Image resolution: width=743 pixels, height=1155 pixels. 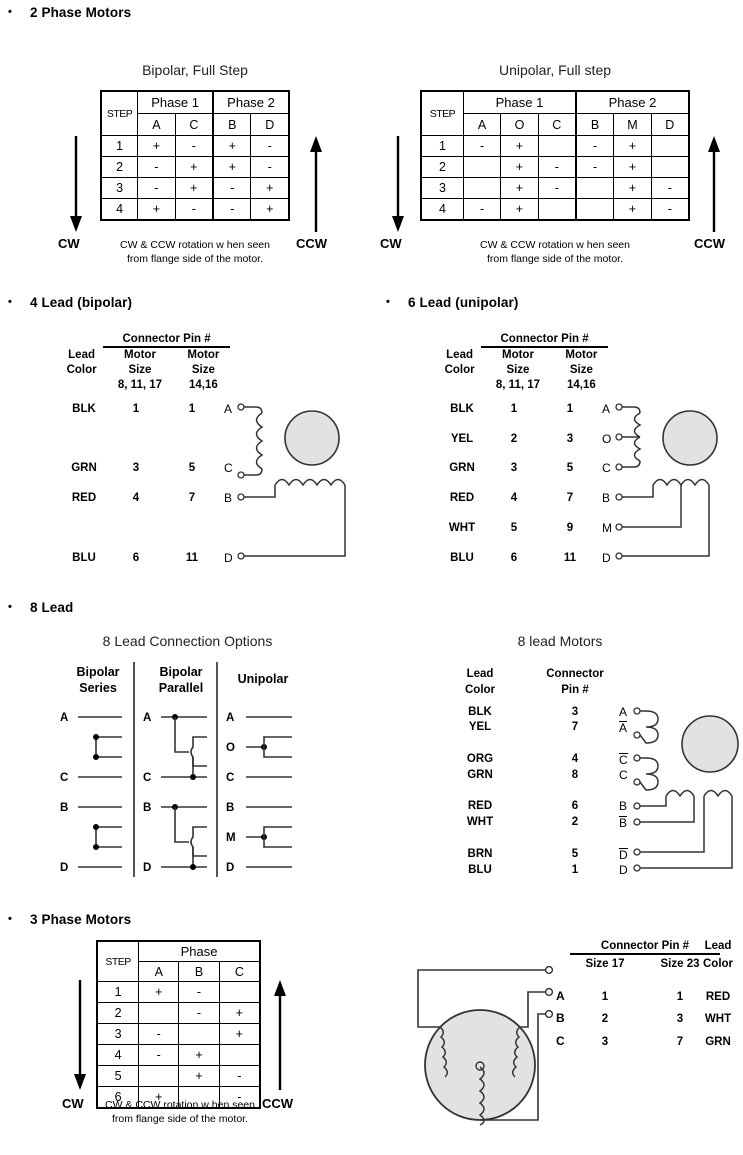 I want to click on bipolar-phase2-header: Phase 2, so click(x=251, y=102).